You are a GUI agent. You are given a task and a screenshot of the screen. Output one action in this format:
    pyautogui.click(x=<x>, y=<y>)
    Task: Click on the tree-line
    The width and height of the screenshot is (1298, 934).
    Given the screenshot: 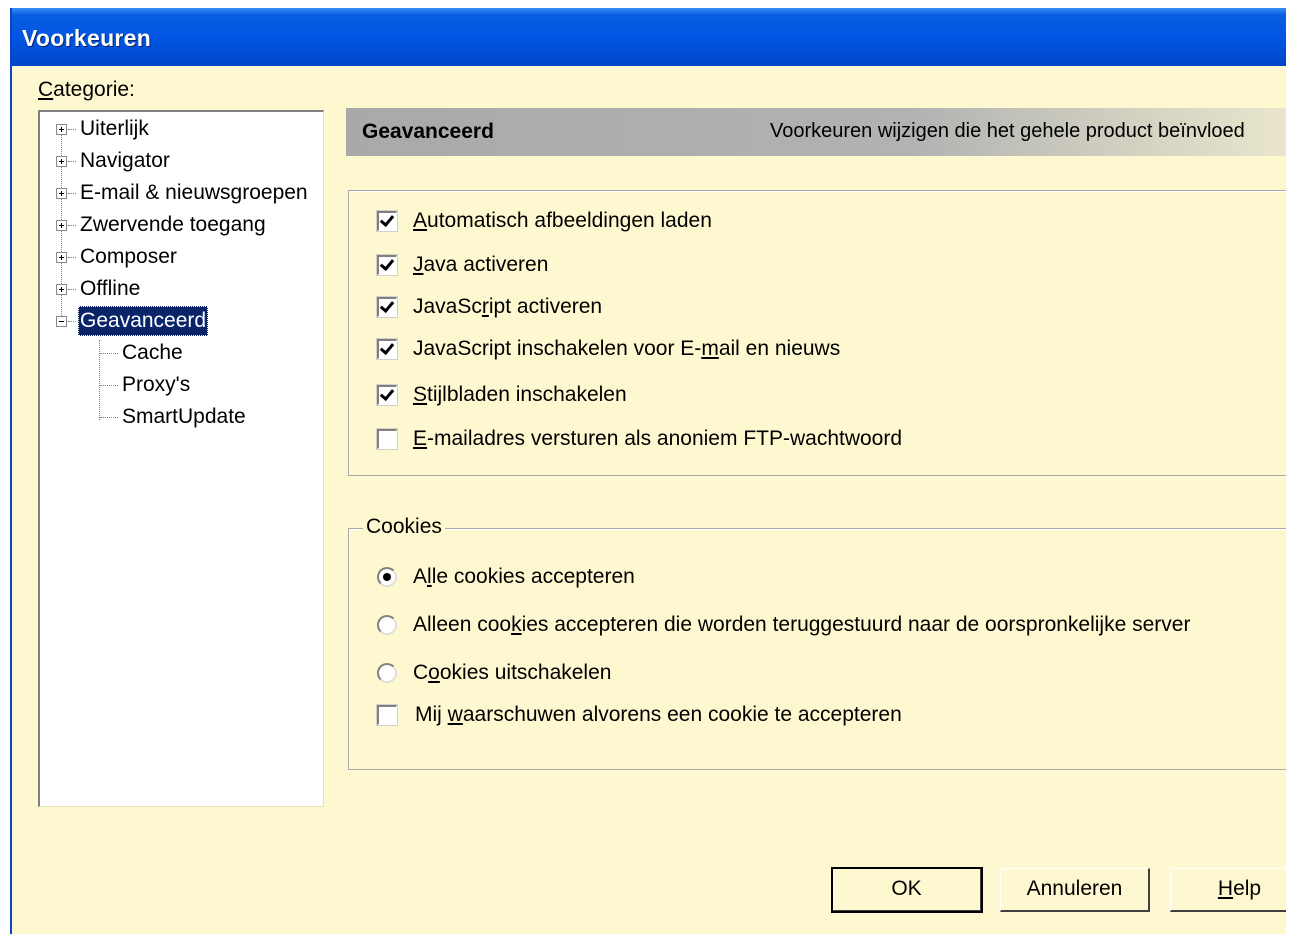 What is the action you would take?
    pyautogui.click(x=99, y=380)
    